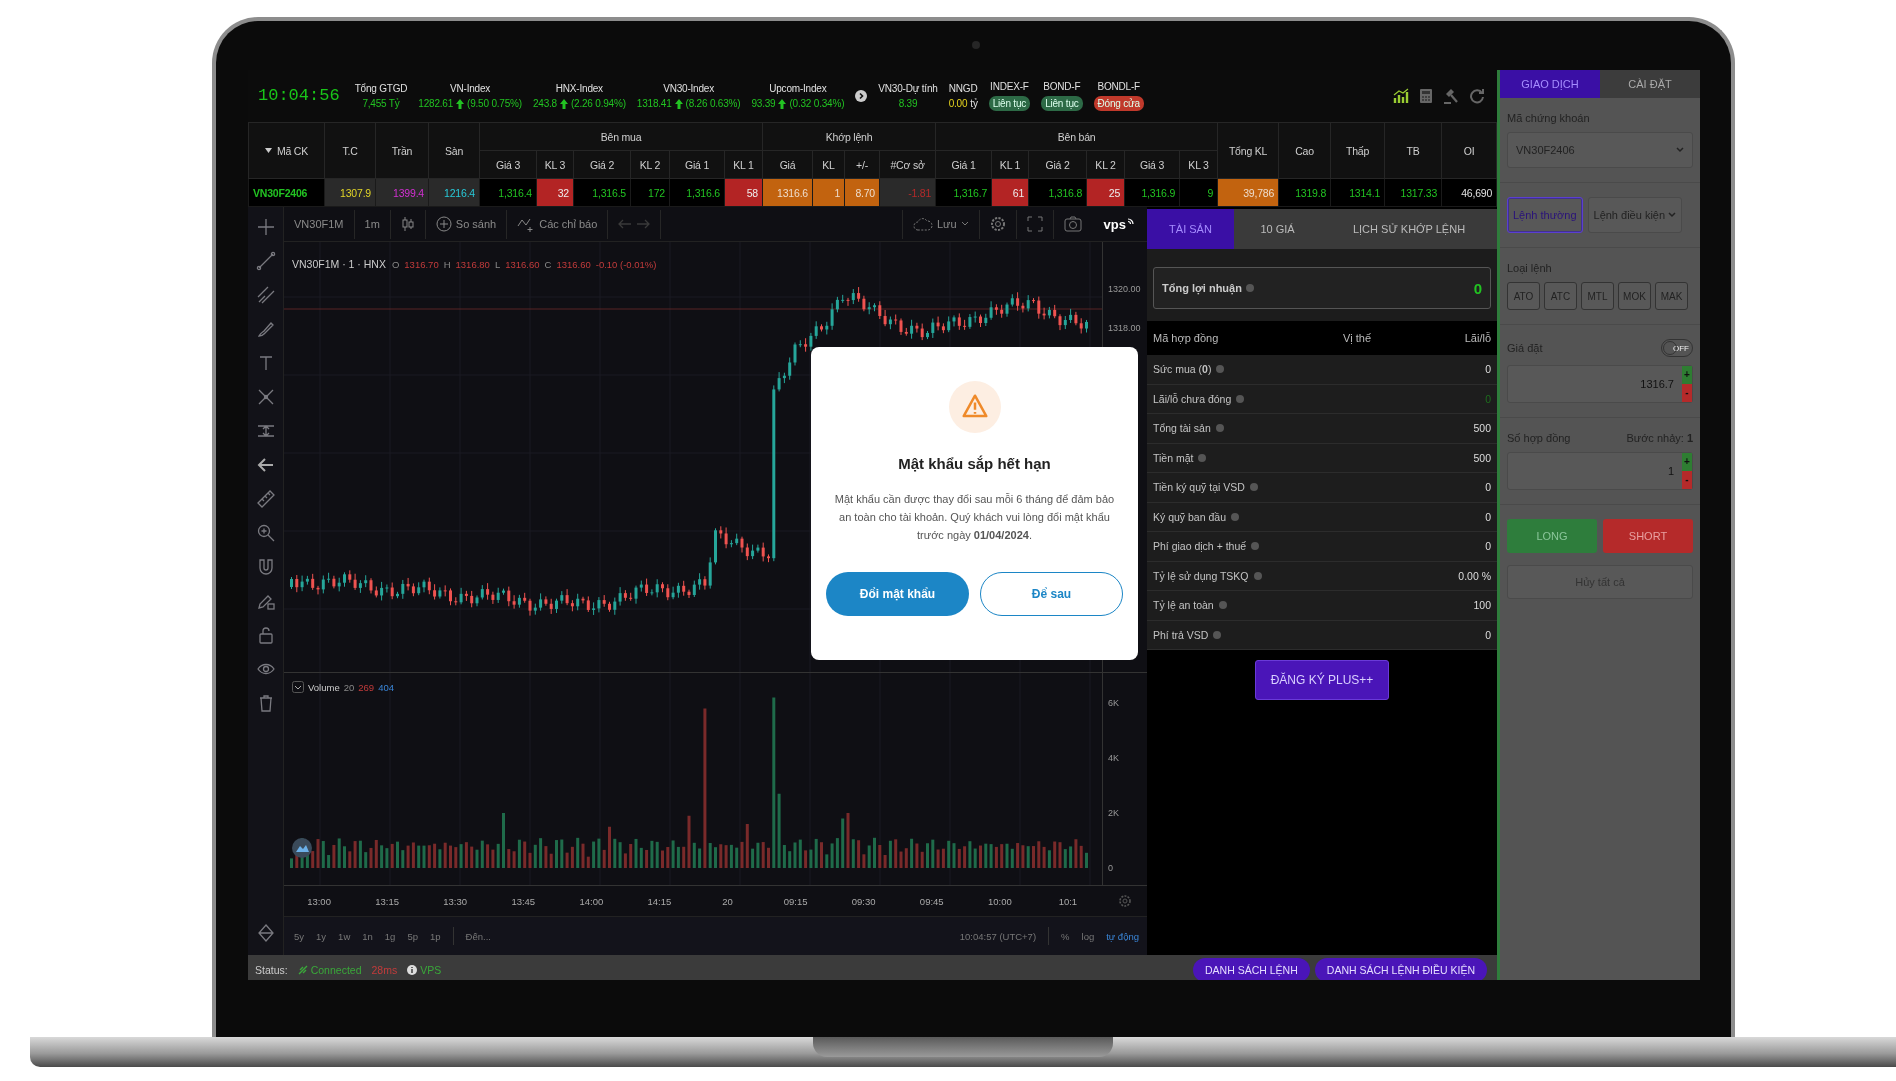  Describe the element at coordinates (907, 192) in the screenshot. I see `table-cell: -1.81` at that location.